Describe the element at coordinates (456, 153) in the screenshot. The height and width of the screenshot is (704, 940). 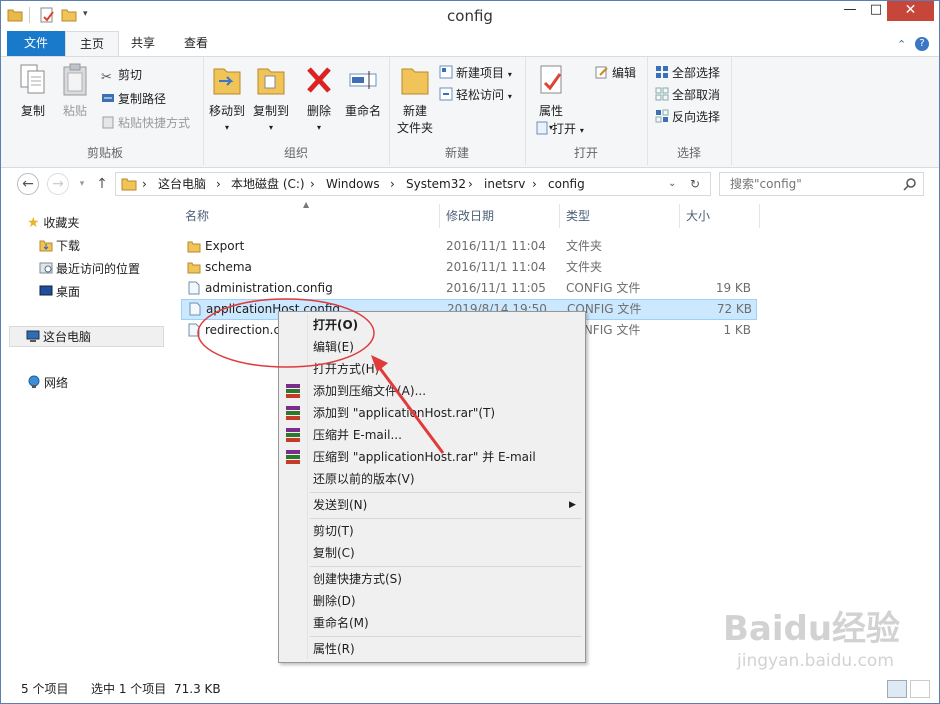
I see `new-group-label: 新建` at that location.